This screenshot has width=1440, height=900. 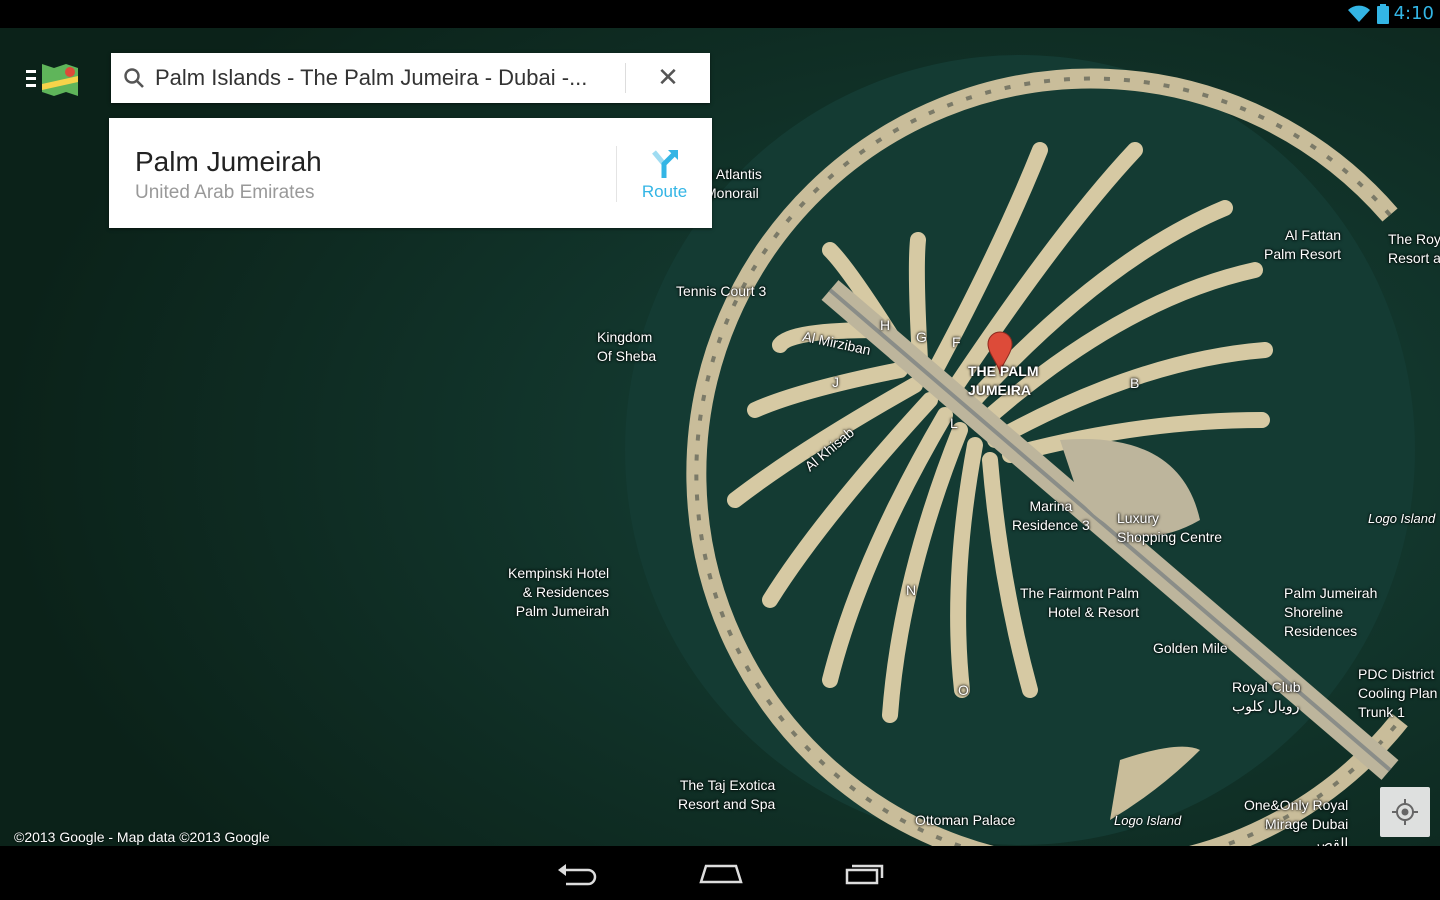 I want to click on frond-letter: N, so click(x=911, y=590).